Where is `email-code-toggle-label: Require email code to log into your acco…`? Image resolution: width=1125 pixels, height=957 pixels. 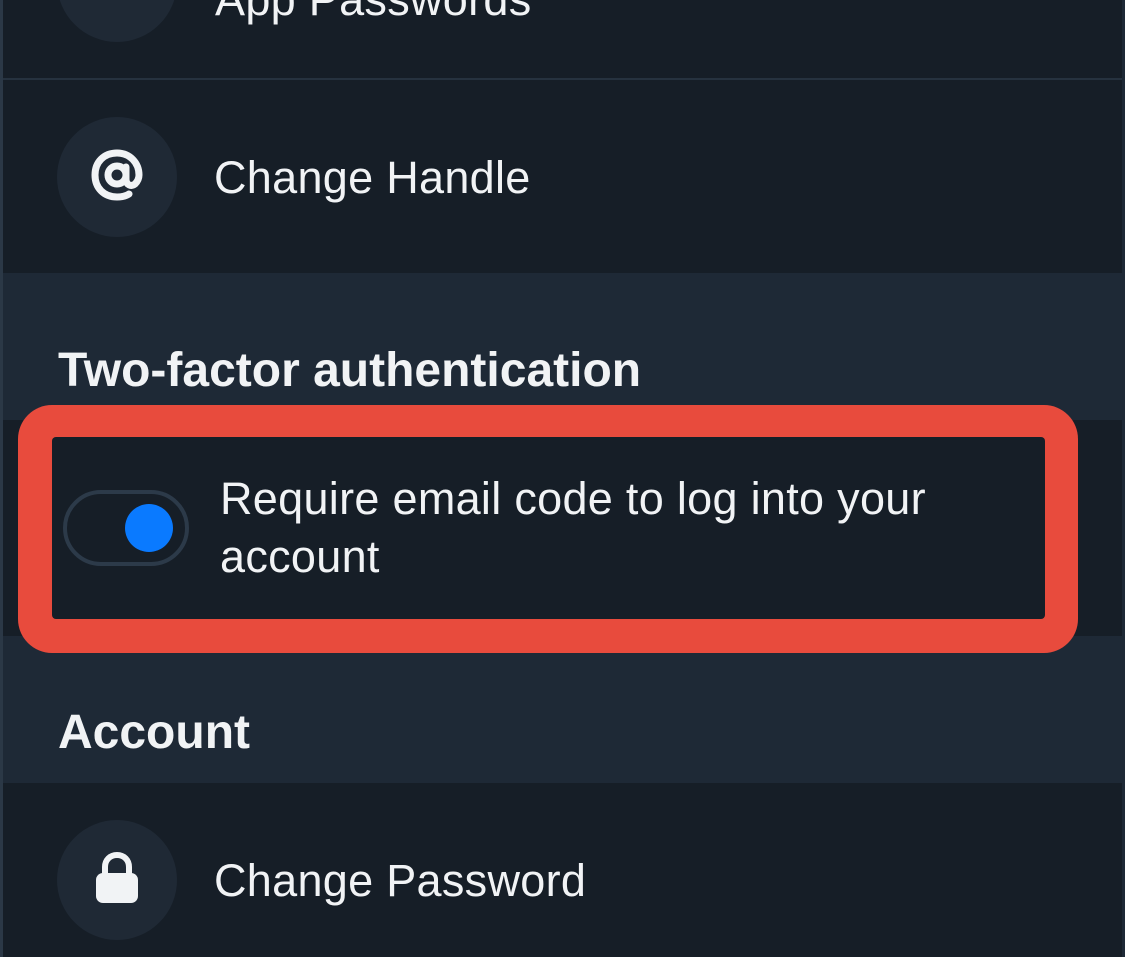
email-code-toggle-label: Require email code to log into your acco… is located at coordinates (573, 527).